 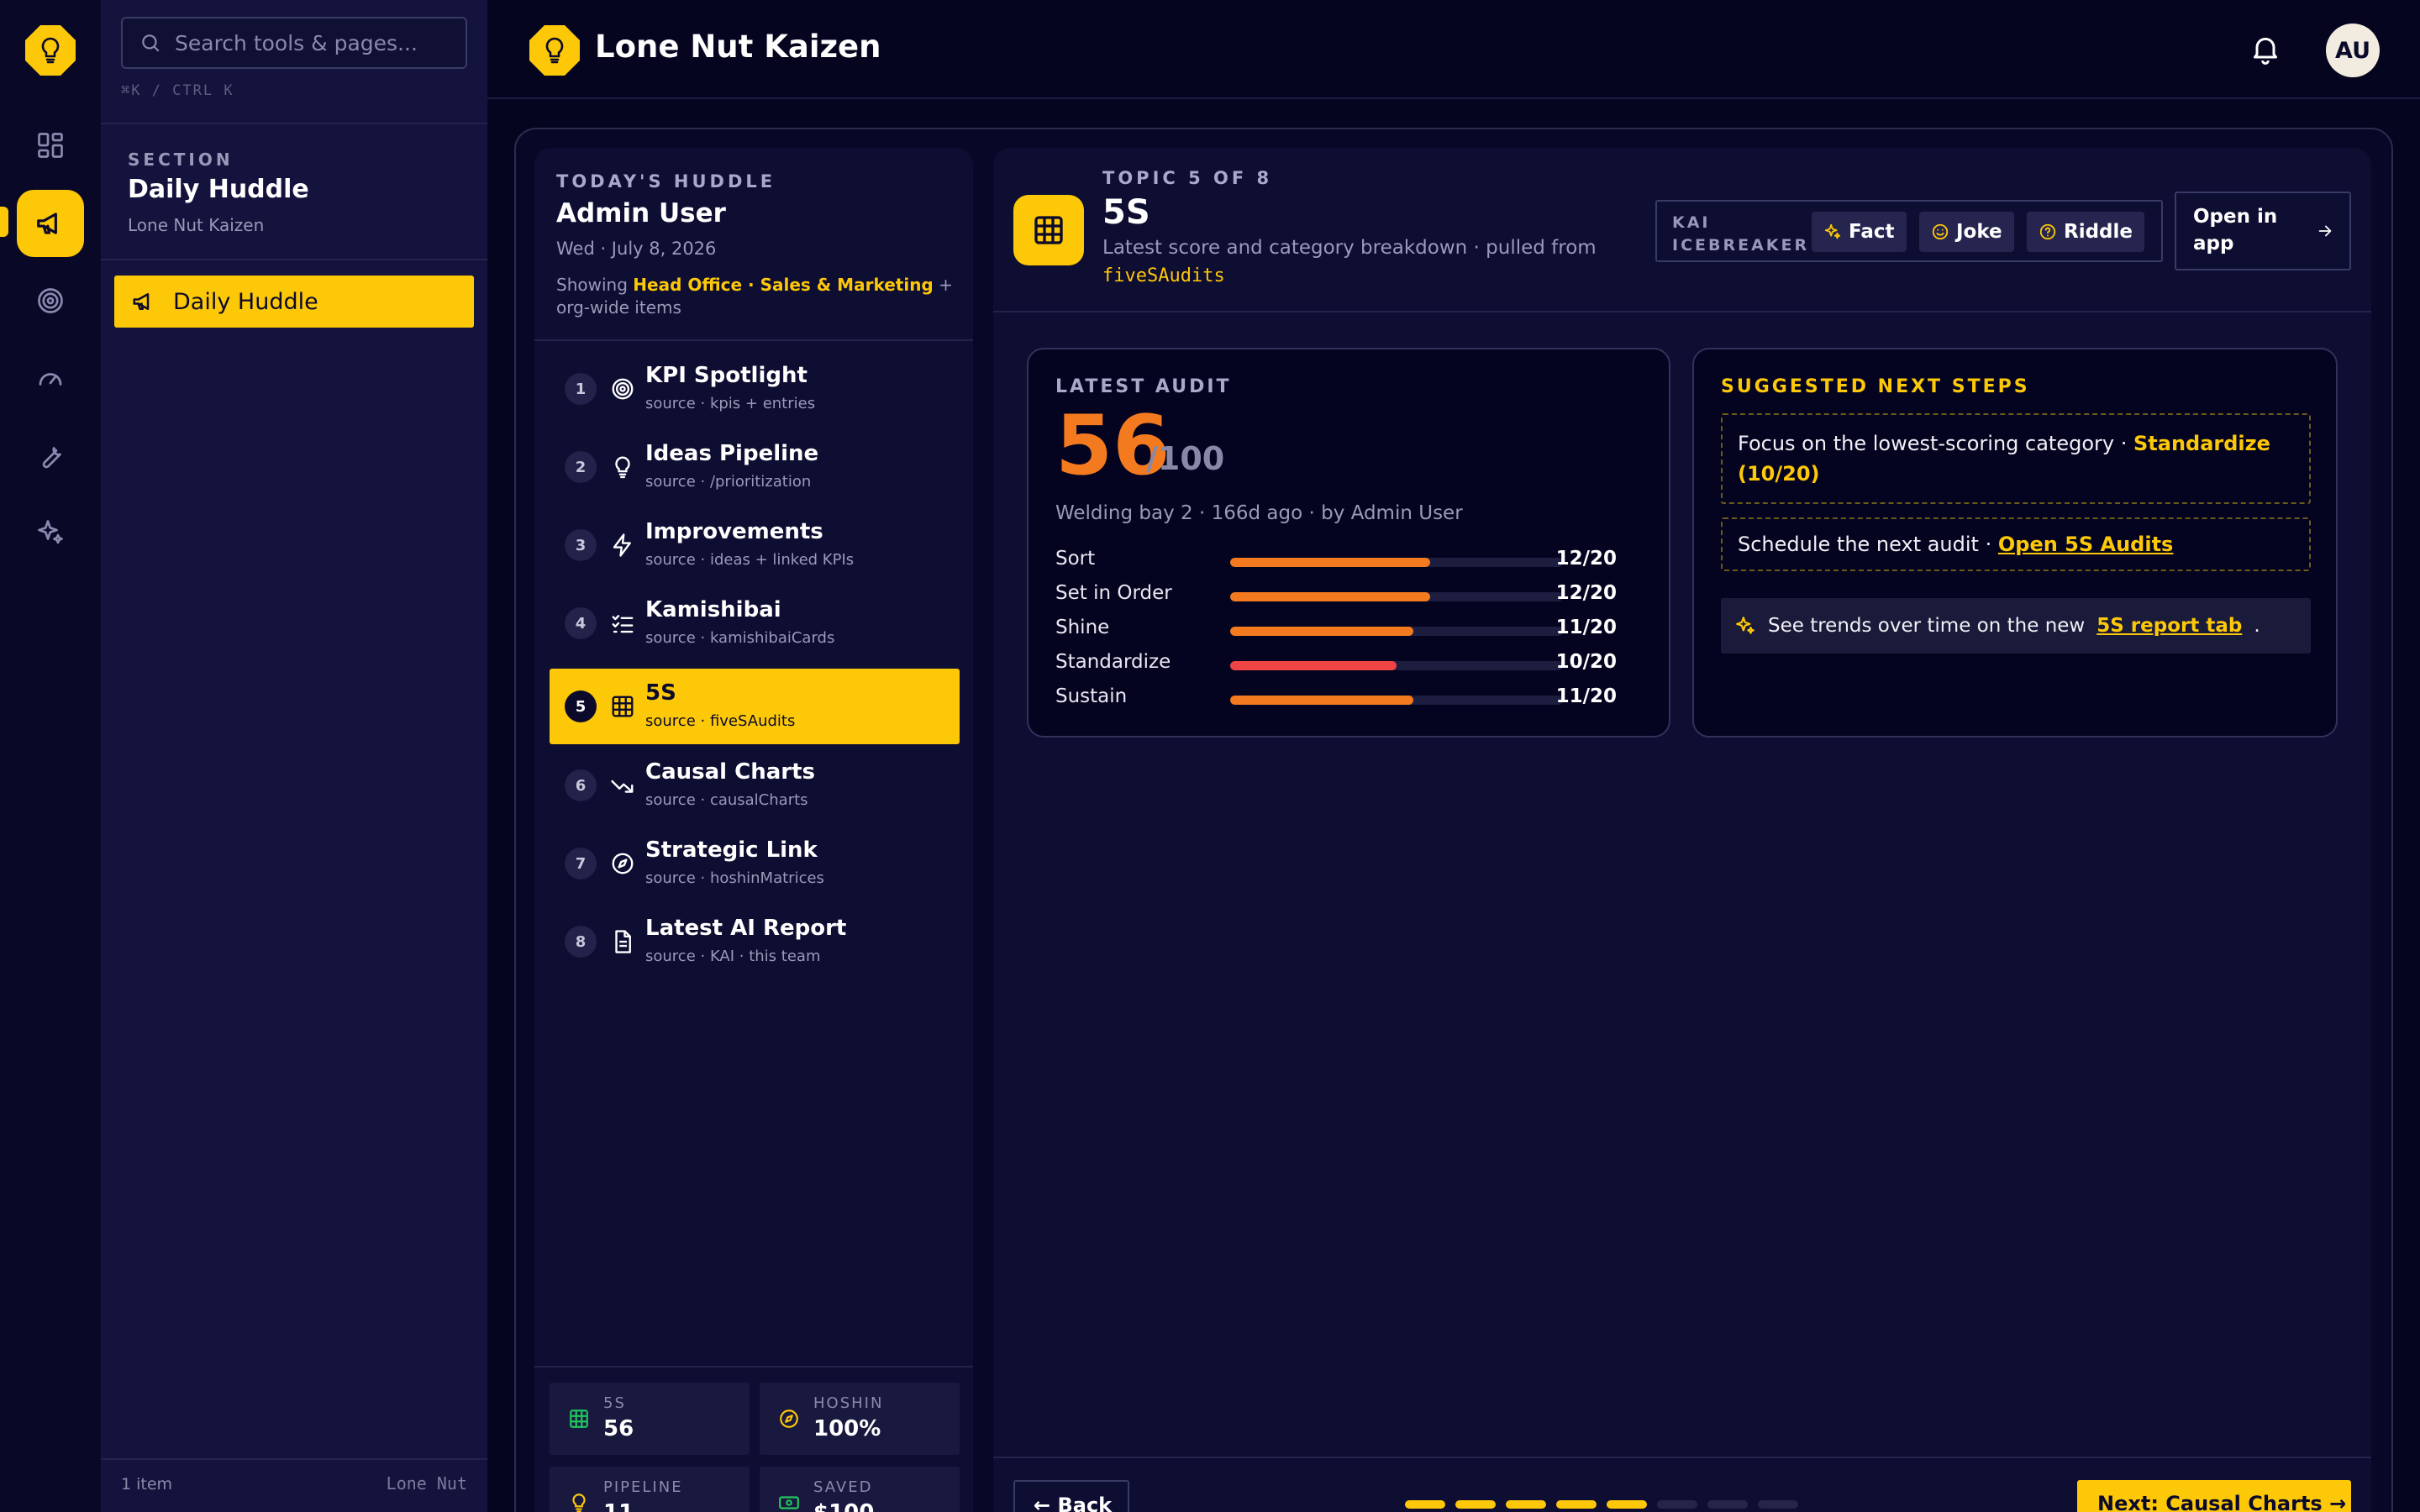 What do you see at coordinates (1126, 212) in the screenshot?
I see `page-title: 5S` at bounding box center [1126, 212].